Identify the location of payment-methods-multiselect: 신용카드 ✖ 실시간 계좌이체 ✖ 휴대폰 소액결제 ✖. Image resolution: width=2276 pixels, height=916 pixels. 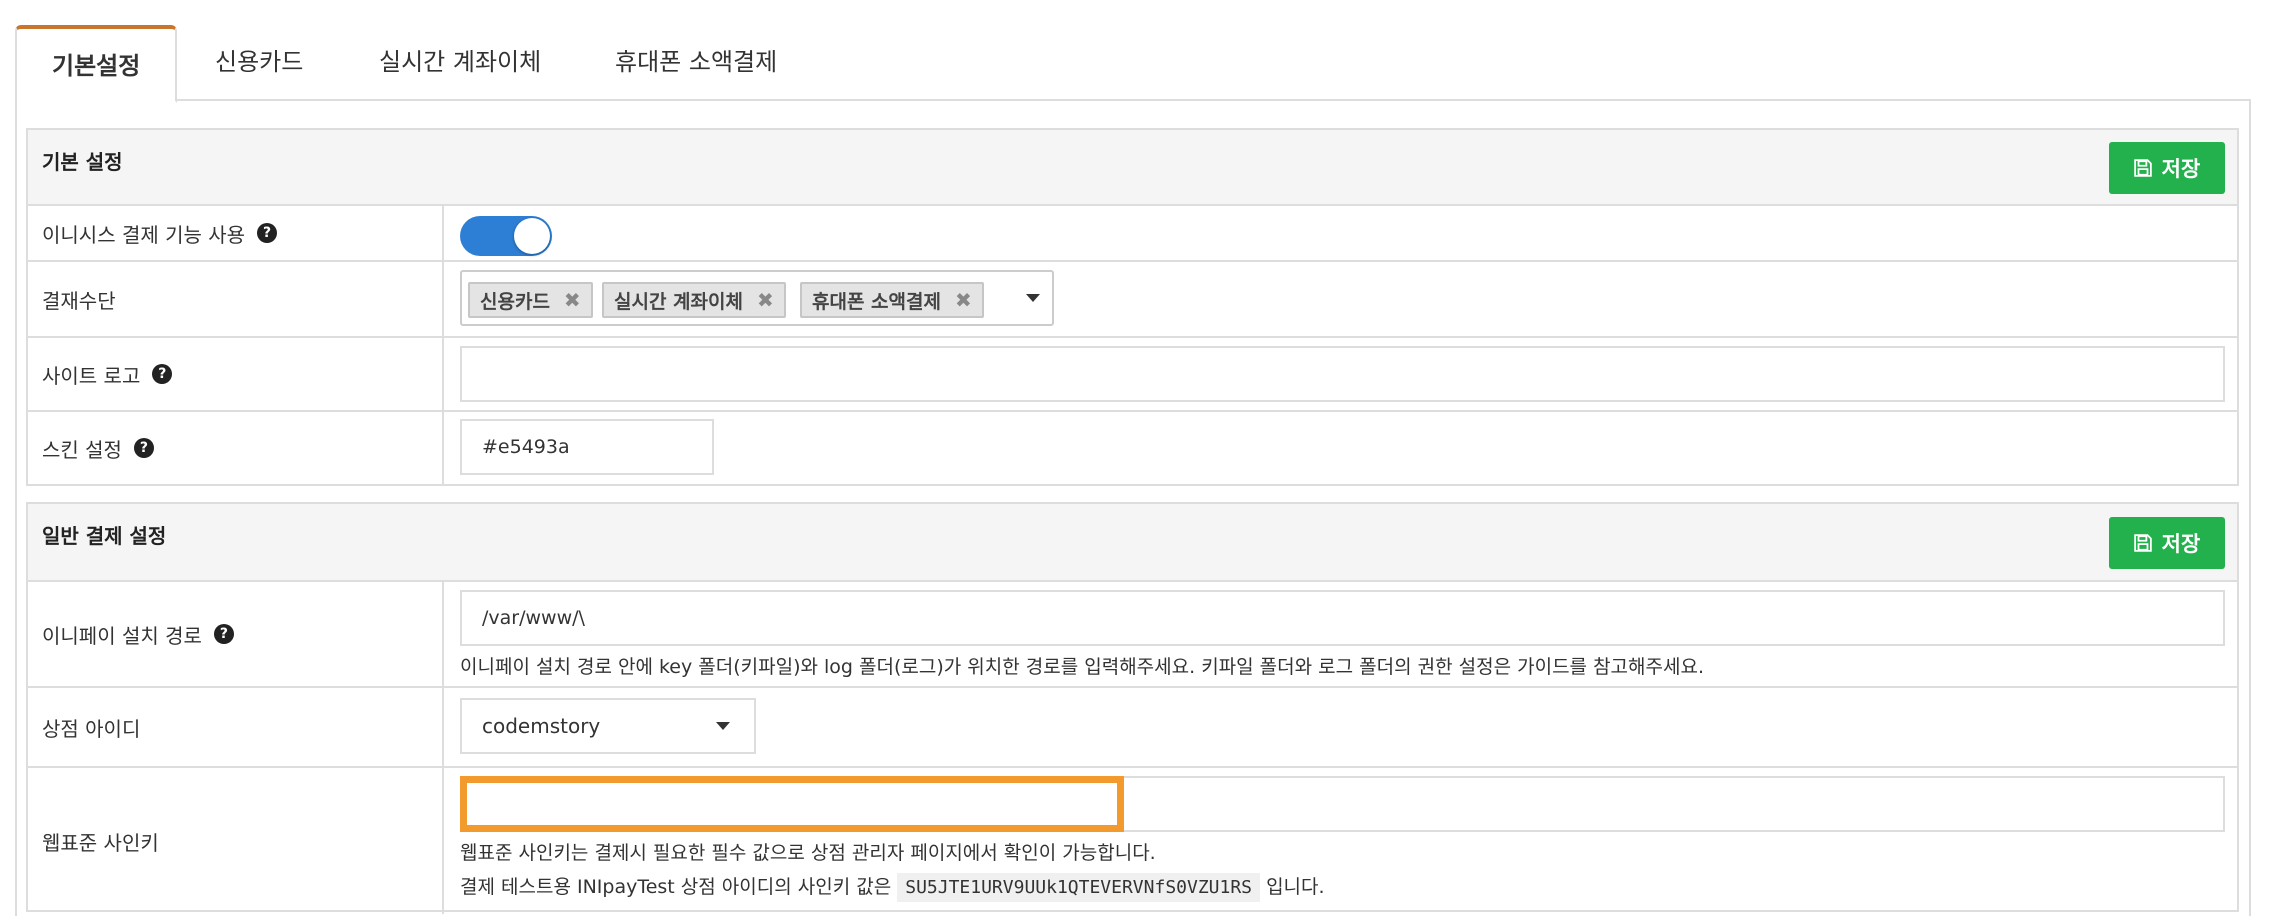
(757, 298).